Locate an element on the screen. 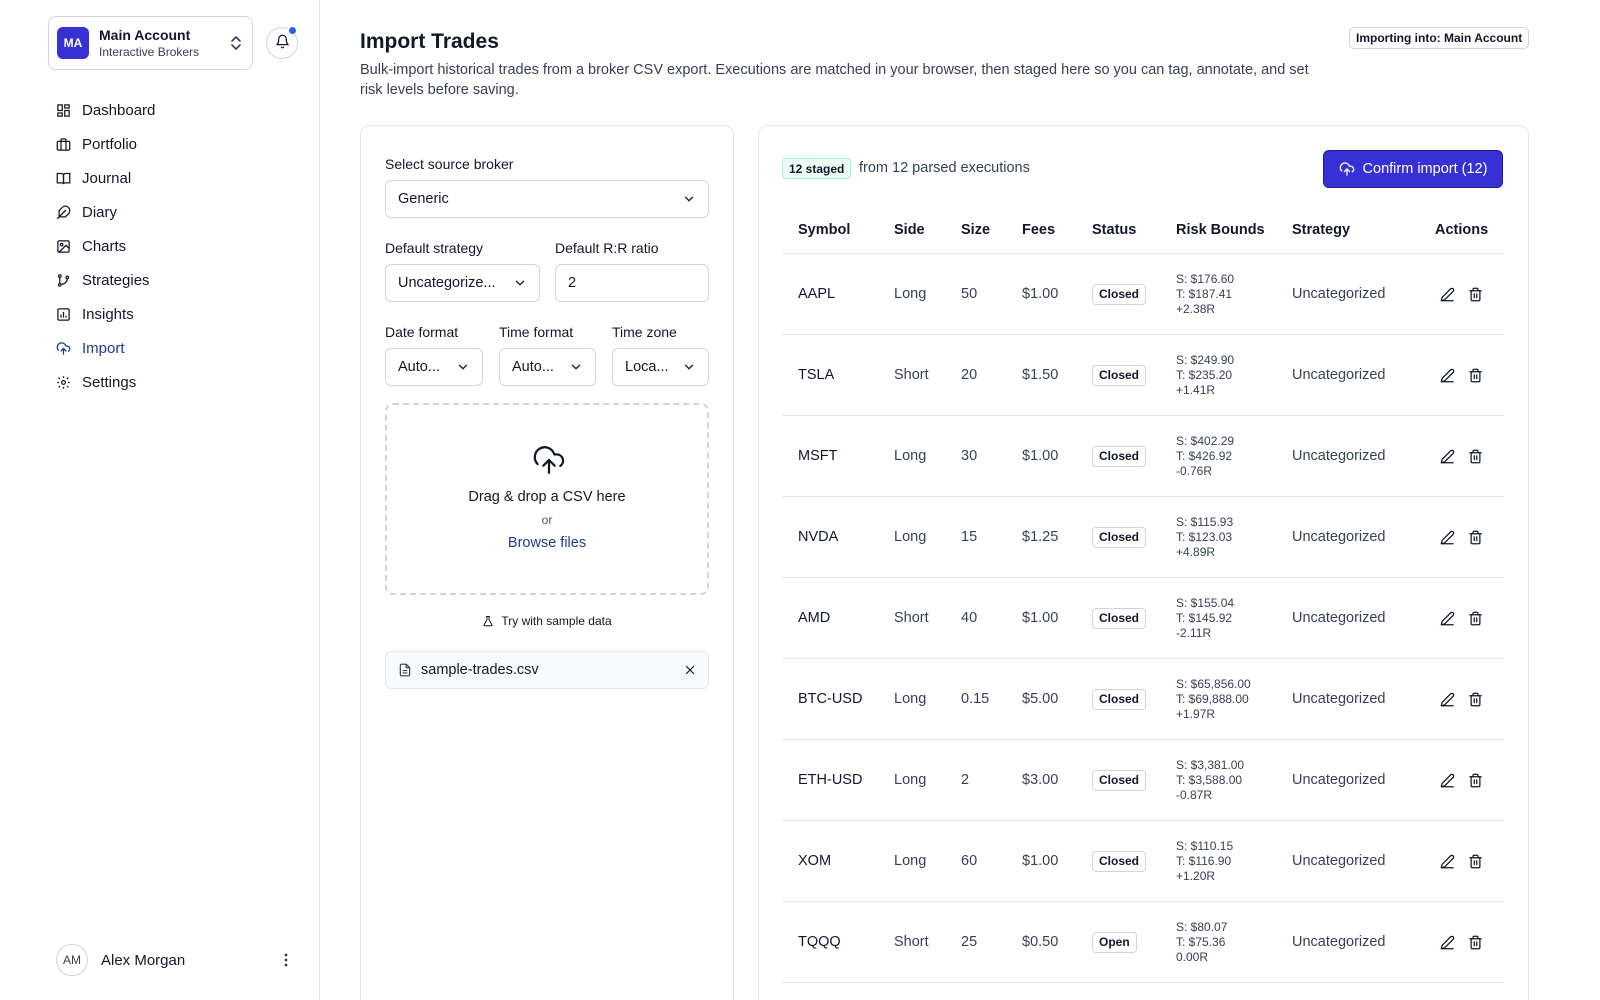  user-name: Alex Morgan is located at coordinates (143, 960).